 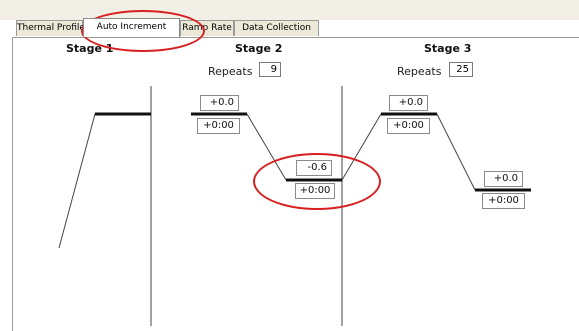 I want to click on step-4-temp-increment-input: +0.0, so click(x=503, y=179).